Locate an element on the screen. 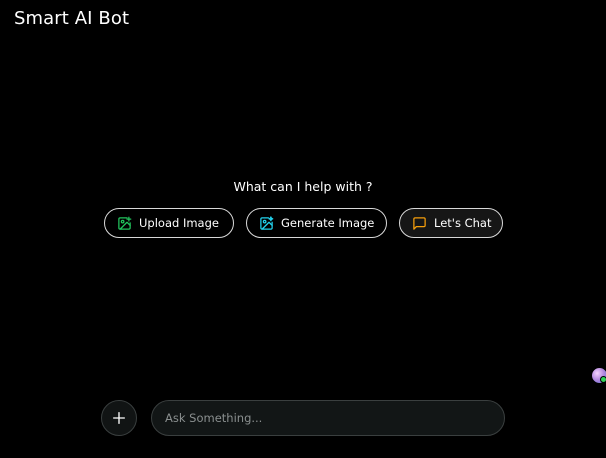  image-sparkle-icon is located at coordinates (266, 223).